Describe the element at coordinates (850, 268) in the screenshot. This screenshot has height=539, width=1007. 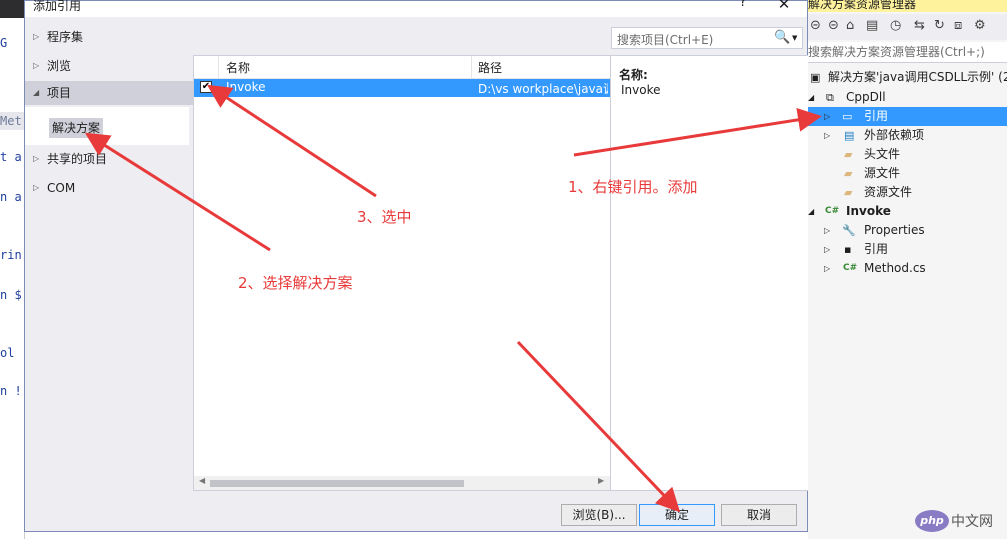
I see `csharp-file-icon: C#` at that location.